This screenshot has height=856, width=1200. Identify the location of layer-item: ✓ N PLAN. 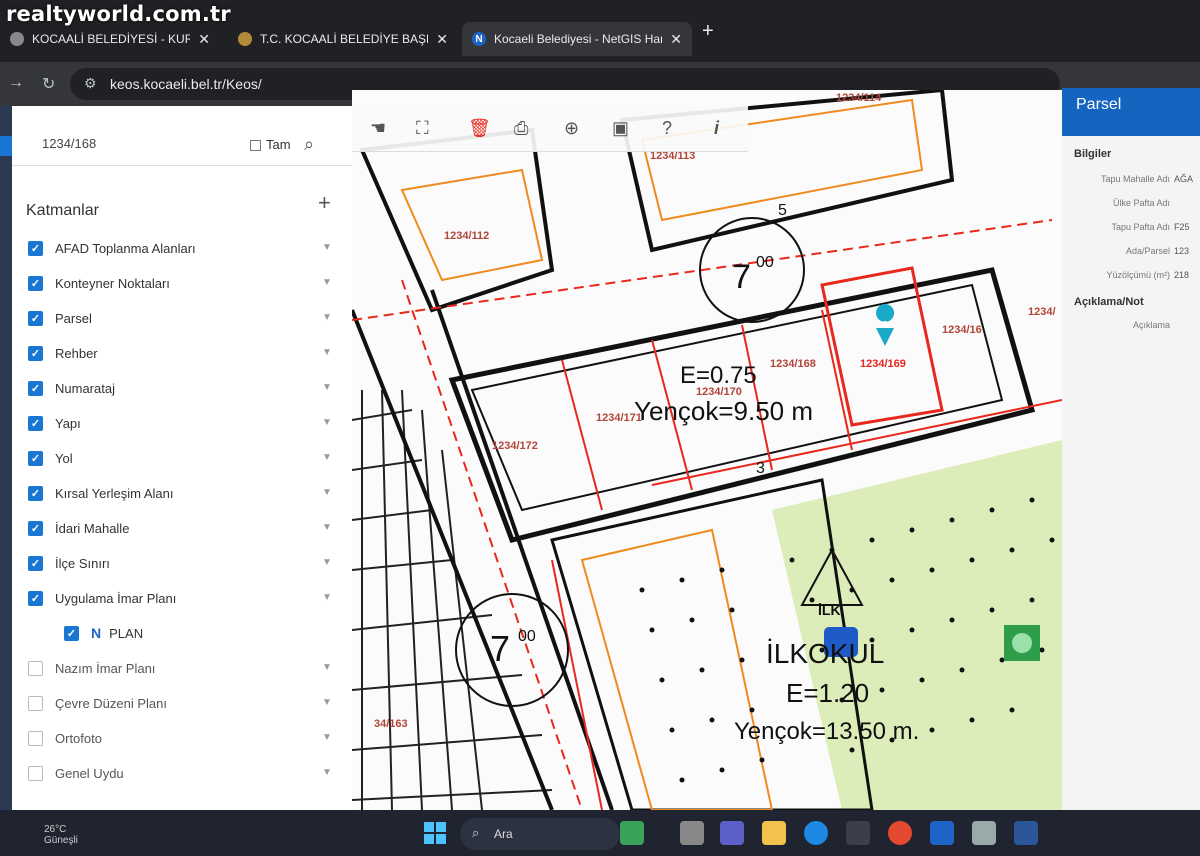
(103, 633).